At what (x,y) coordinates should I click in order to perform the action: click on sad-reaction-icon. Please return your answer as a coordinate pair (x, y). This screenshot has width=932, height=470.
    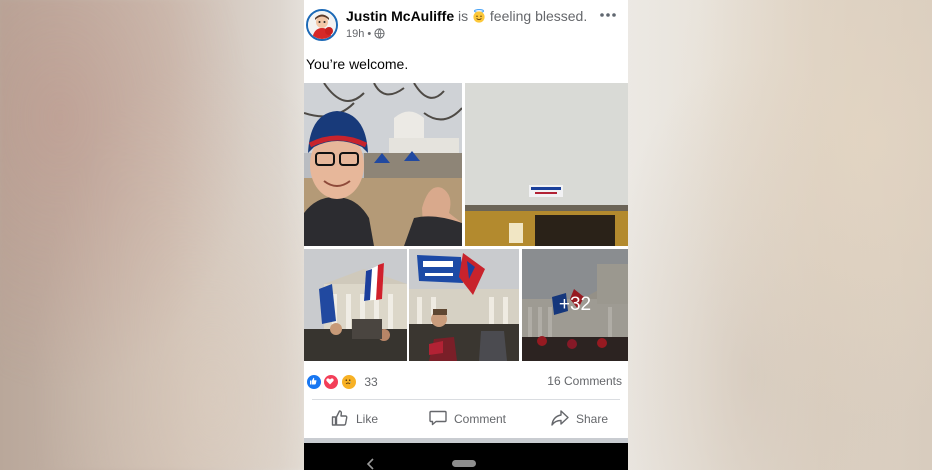
    Looking at the image, I should click on (348, 381).